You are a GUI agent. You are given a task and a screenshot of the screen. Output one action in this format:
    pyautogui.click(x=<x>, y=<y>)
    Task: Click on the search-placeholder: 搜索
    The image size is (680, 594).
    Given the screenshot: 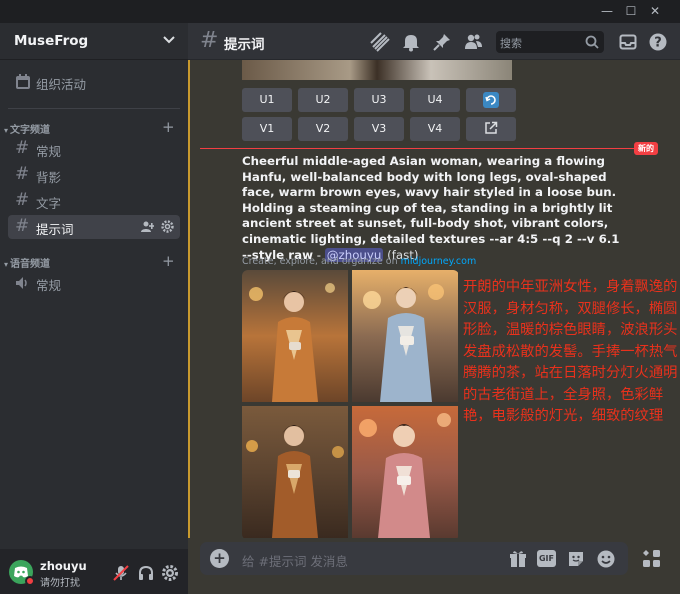 What is the action you would take?
    pyautogui.click(x=511, y=43)
    